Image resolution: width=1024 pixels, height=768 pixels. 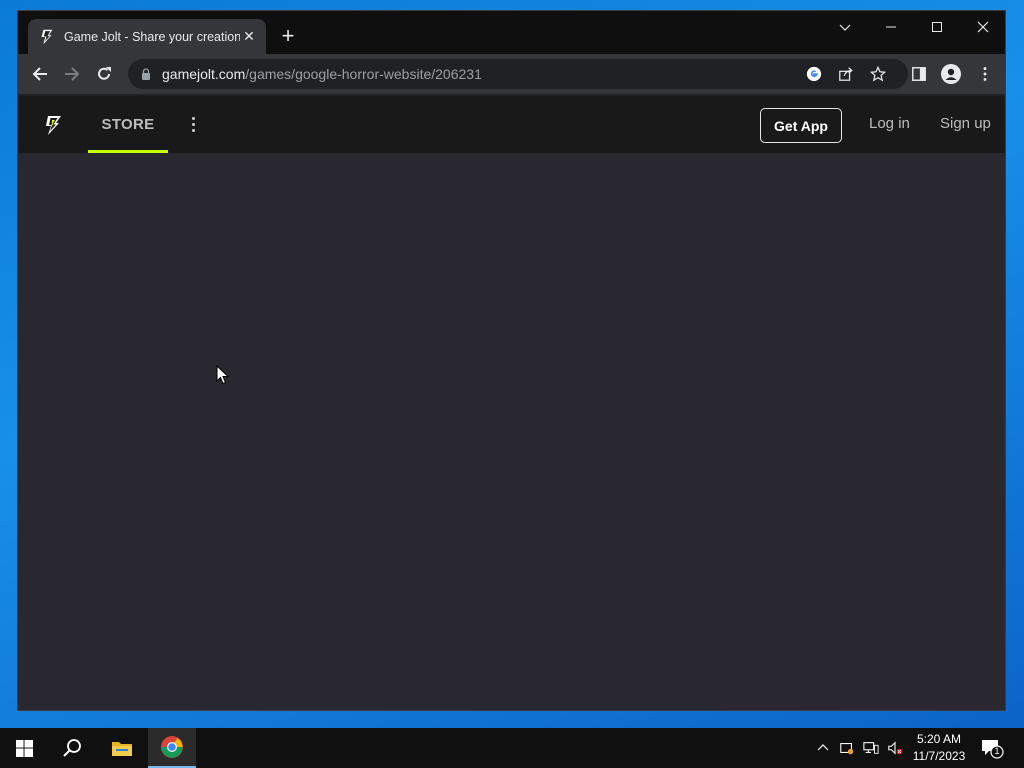 What do you see at coordinates (889, 123) in the screenshot?
I see `log-in-link: Log in` at bounding box center [889, 123].